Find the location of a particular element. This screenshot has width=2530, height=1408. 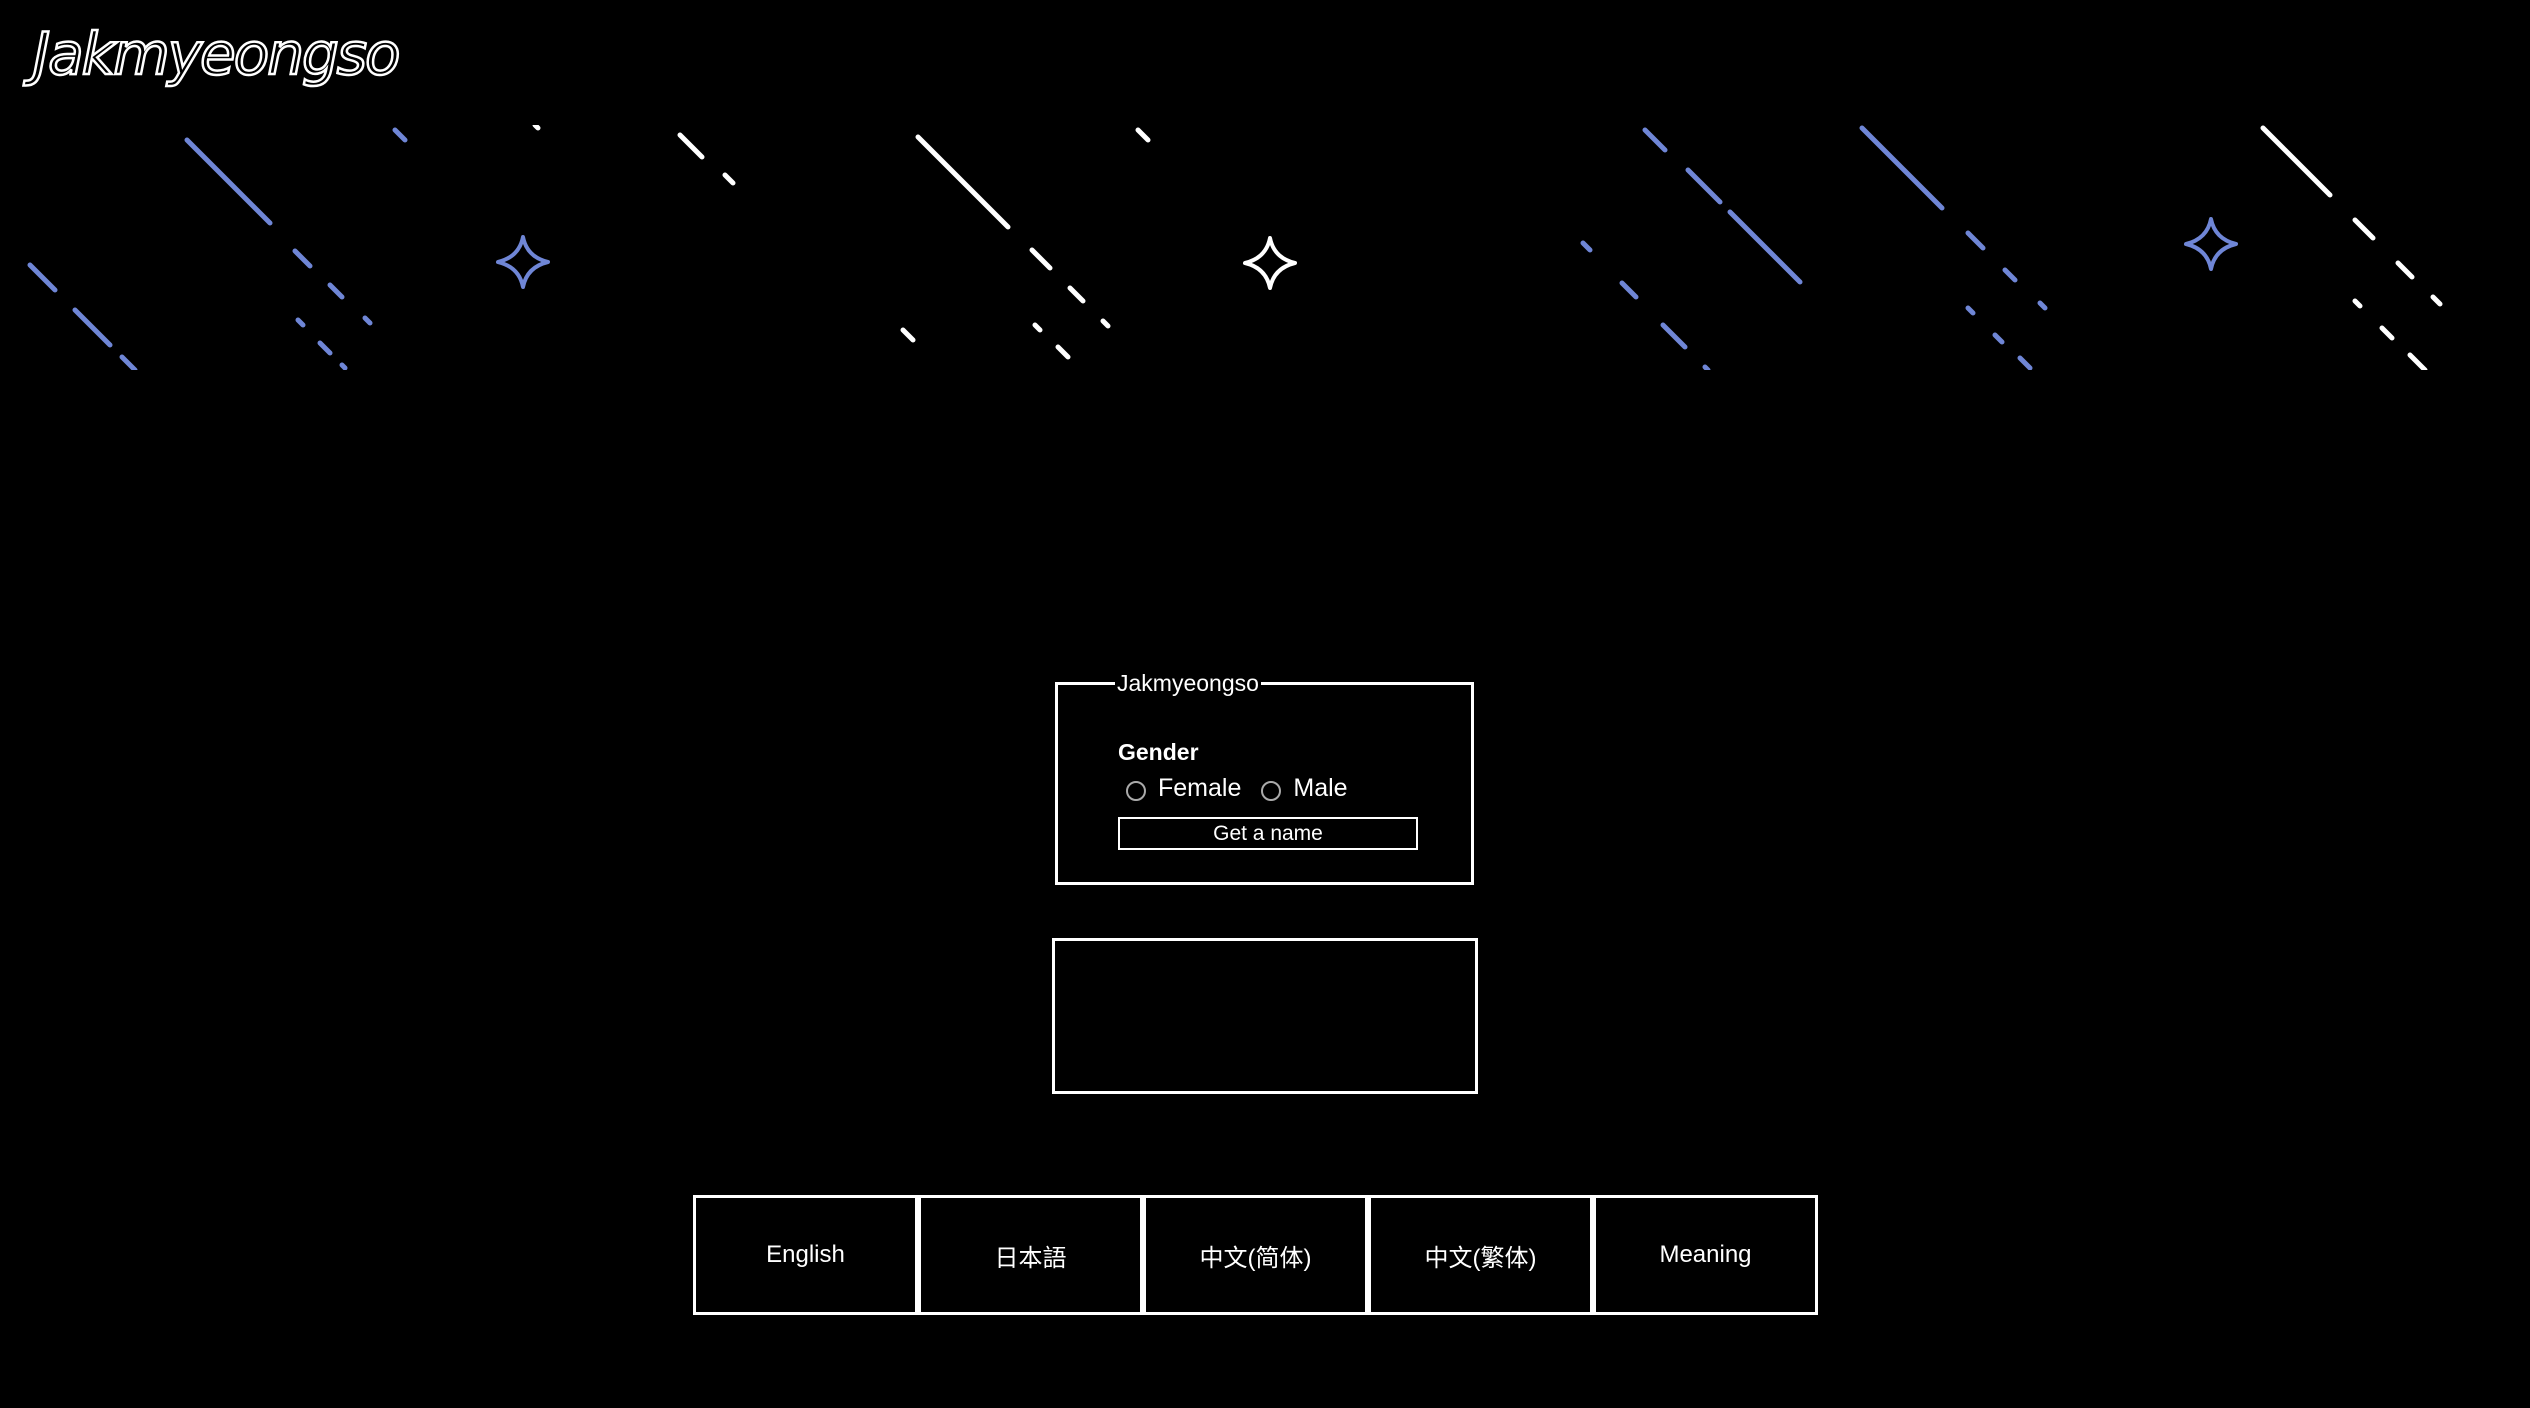

get-name-button: Get a name is located at coordinates (1268, 833).